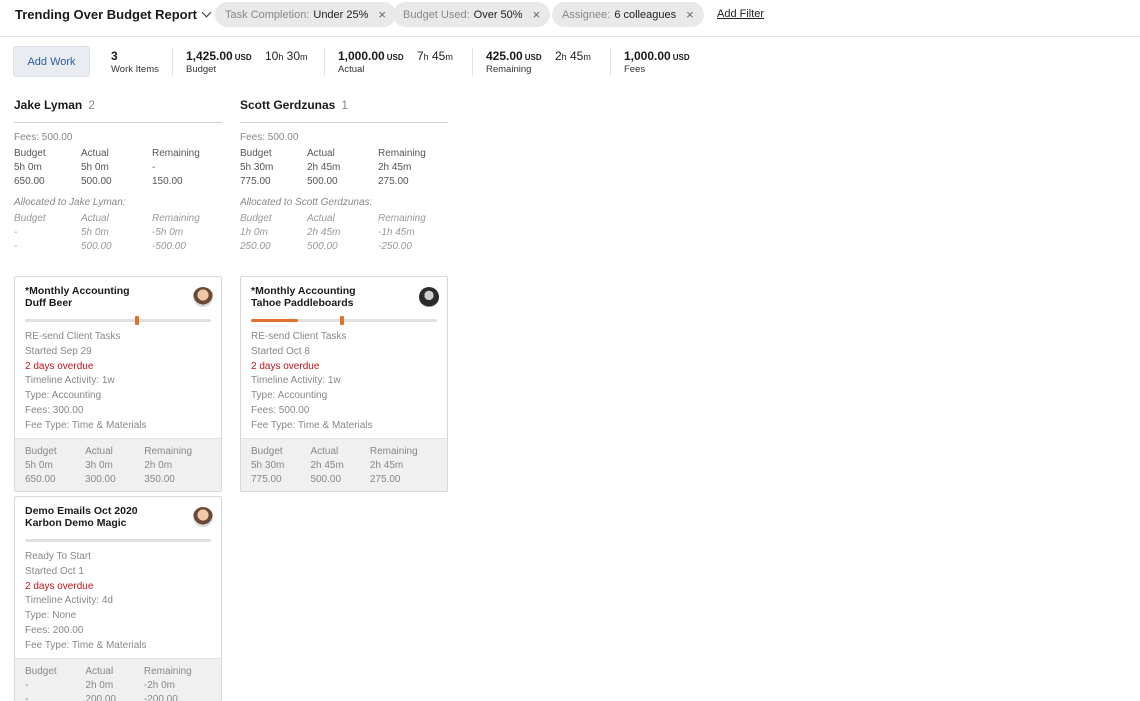 This screenshot has height=701, width=1140. I want to click on filter-chip-assignee: Assignee: 6 colleagues ×, so click(628, 14).